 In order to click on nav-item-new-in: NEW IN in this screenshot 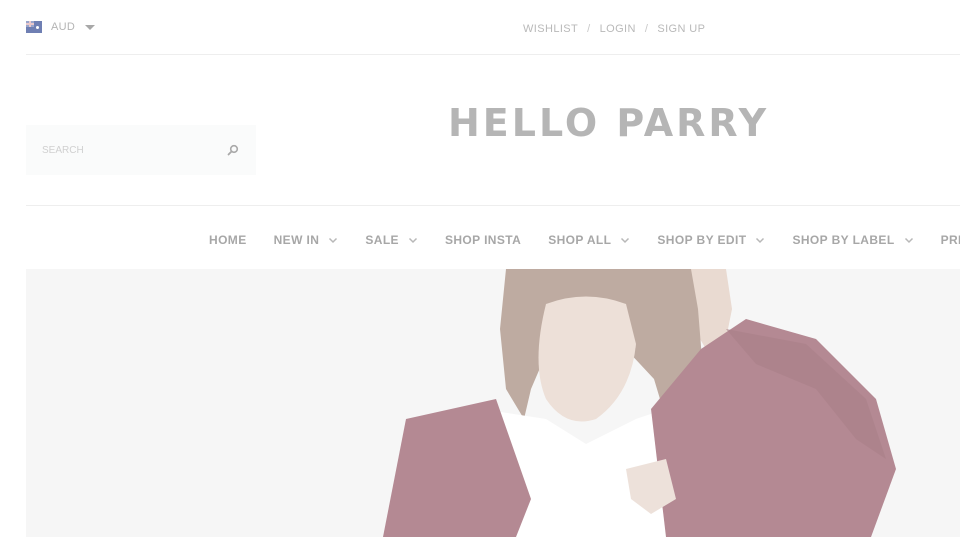, I will do `click(306, 240)`.